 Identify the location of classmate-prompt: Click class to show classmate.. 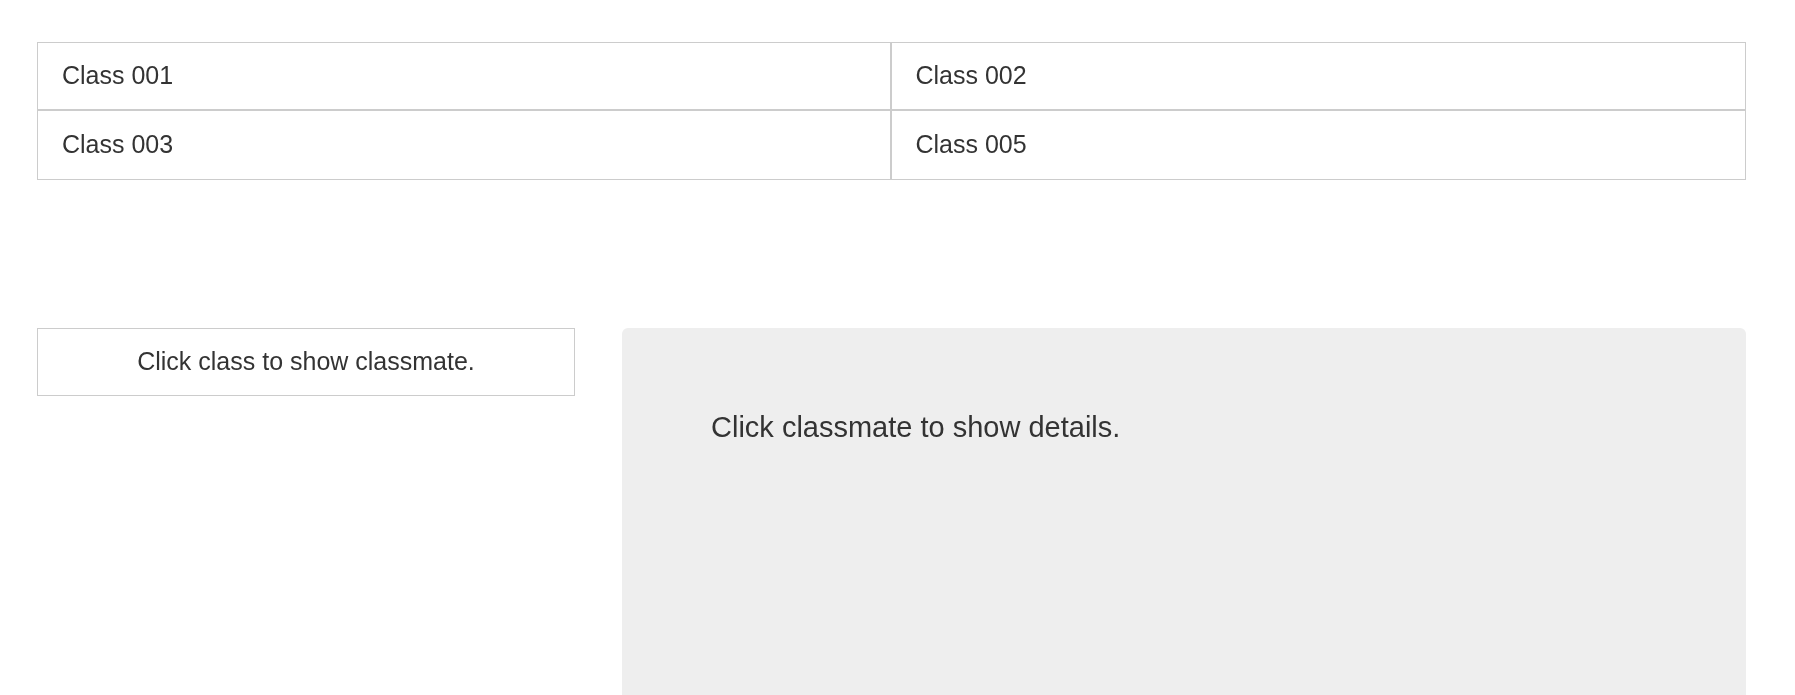
(306, 362).